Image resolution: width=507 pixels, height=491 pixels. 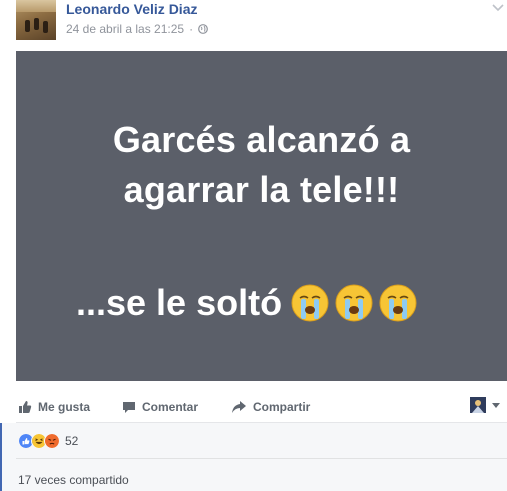 I want to click on share-button: Compartir, so click(x=270, y=407).